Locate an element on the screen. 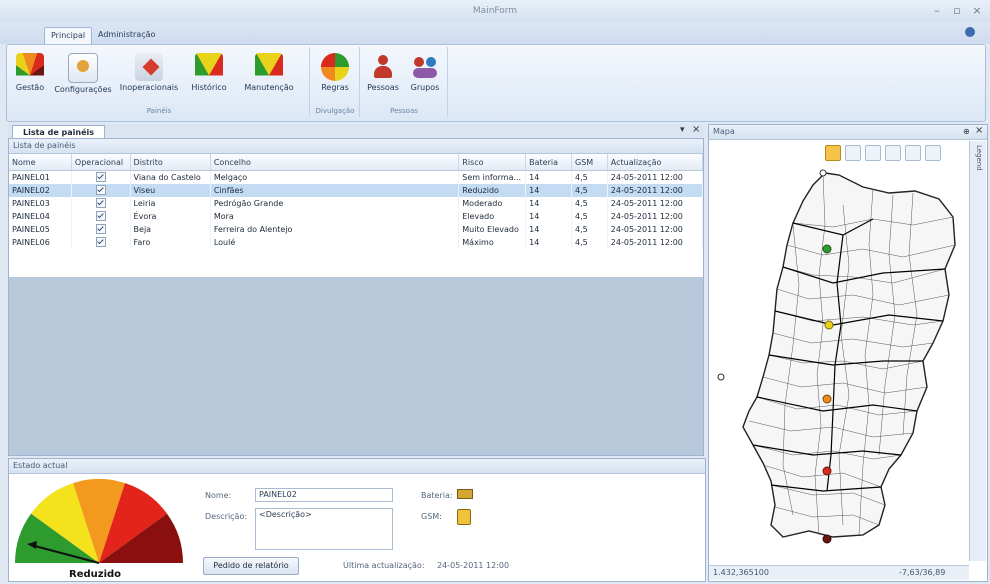 This screenshot has width=990, height=584. zoom-extent-icon is located at coordinates (853, 153).